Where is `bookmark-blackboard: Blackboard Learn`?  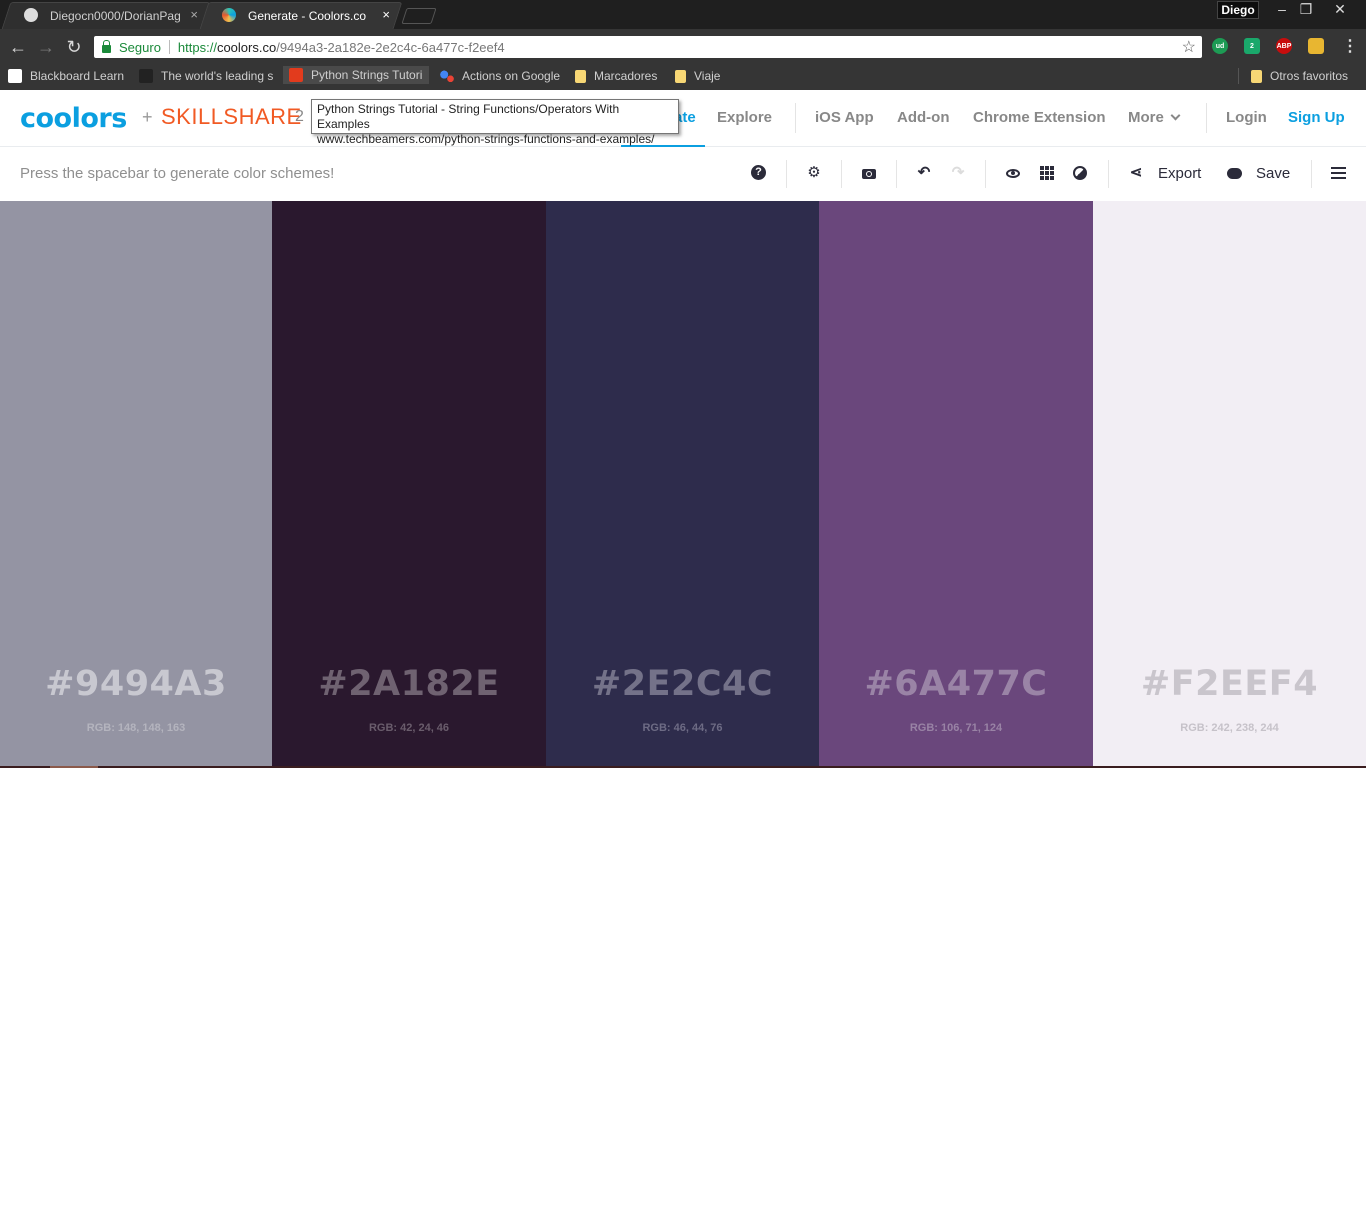 bookmark-blackboard: Blackboard Learn is located at coordinates (66, 76).